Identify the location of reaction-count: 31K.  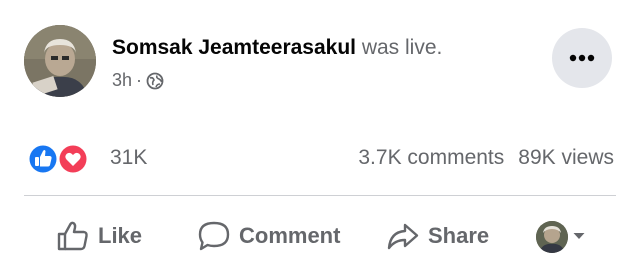
(128, 158).